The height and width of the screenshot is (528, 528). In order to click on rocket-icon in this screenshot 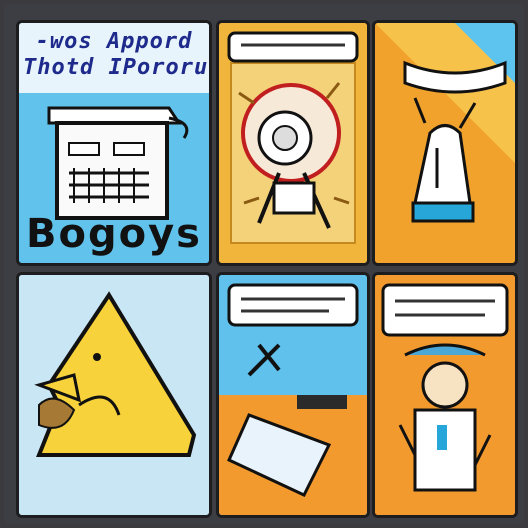, I will do `click(445, 143)`.